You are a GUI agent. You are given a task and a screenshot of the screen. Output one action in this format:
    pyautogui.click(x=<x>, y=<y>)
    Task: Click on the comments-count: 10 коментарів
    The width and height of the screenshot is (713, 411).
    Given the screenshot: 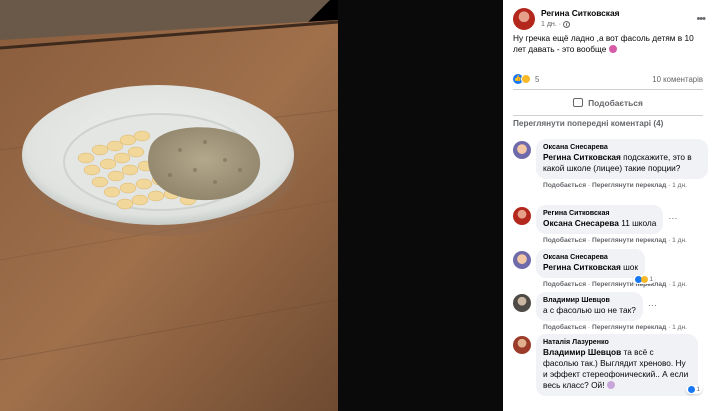 What is the action you would take?
    pyautogui.click(x=677, y=79)
    